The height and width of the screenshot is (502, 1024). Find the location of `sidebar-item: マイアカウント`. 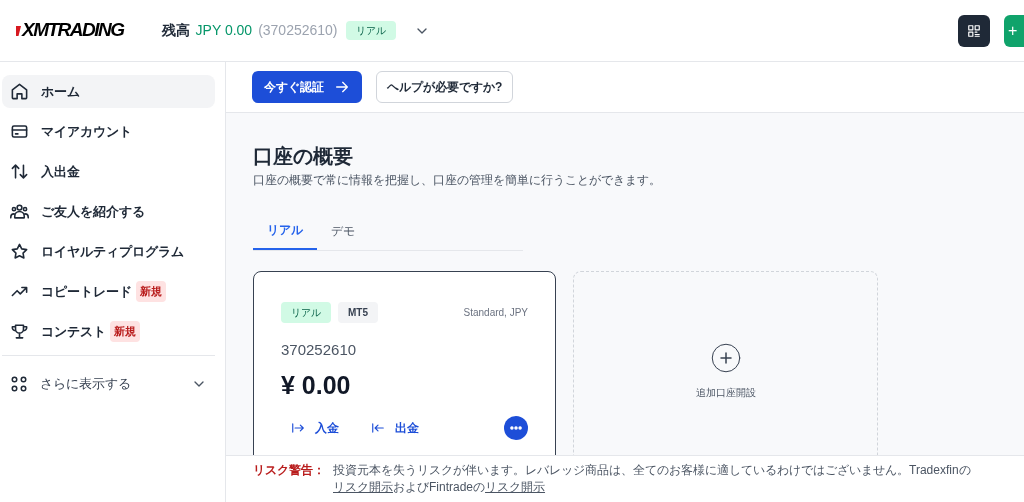

sidebar-item: マイアカウント is located at coordinates (108, 131).